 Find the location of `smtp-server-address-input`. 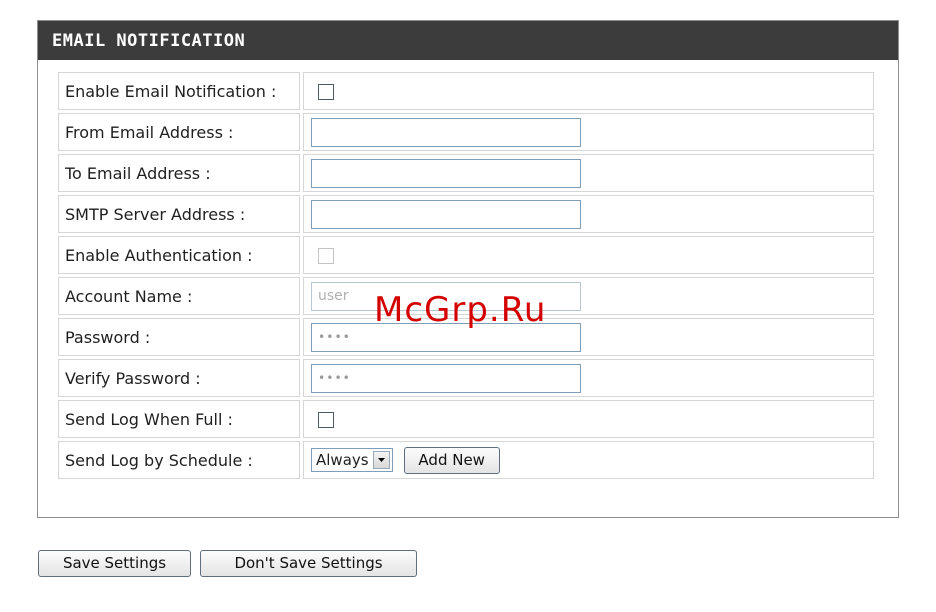

smtp-server-address-input is located at coordinates (446, 214).